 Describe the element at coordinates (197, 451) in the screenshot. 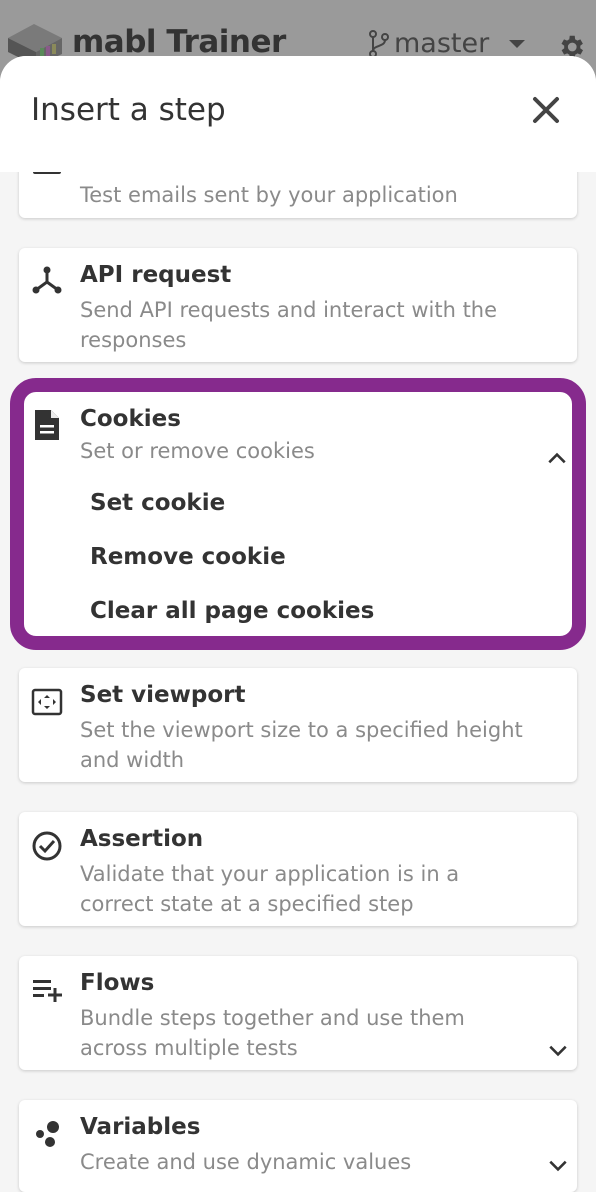

I see `step-desc: Set or remove cookies` at that location.